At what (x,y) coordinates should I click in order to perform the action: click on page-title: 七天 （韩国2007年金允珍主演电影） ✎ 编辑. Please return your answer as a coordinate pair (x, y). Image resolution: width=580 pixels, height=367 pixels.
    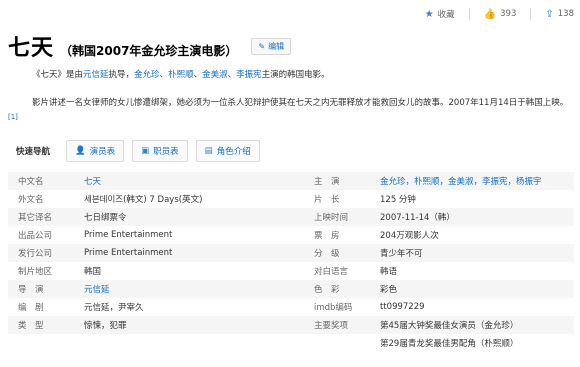
    Looking at the image, I should click on (150, 46).